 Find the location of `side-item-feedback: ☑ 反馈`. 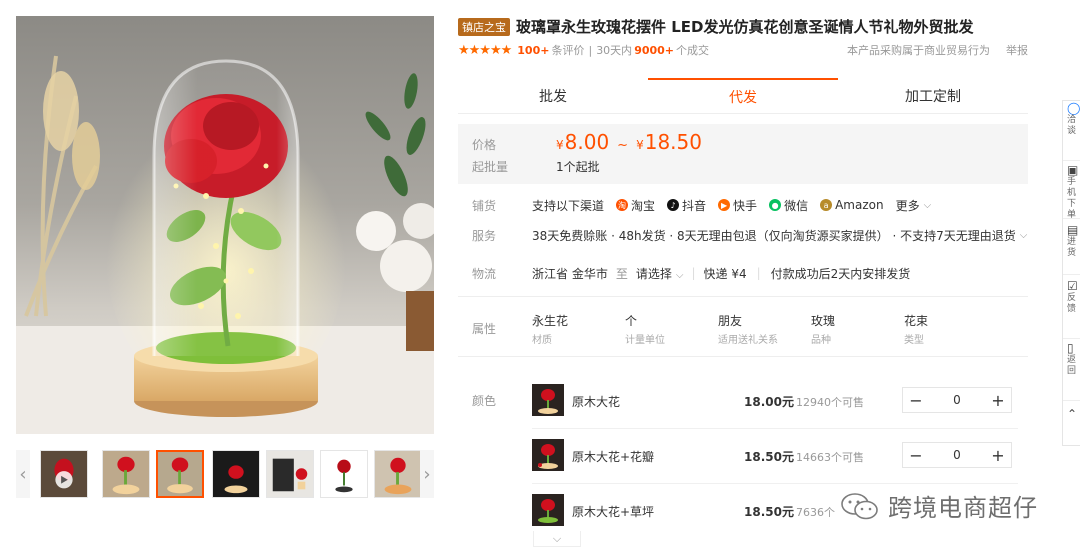

side-item-feedback: ☑ 反馈 is located at coordinates (1071, 309).